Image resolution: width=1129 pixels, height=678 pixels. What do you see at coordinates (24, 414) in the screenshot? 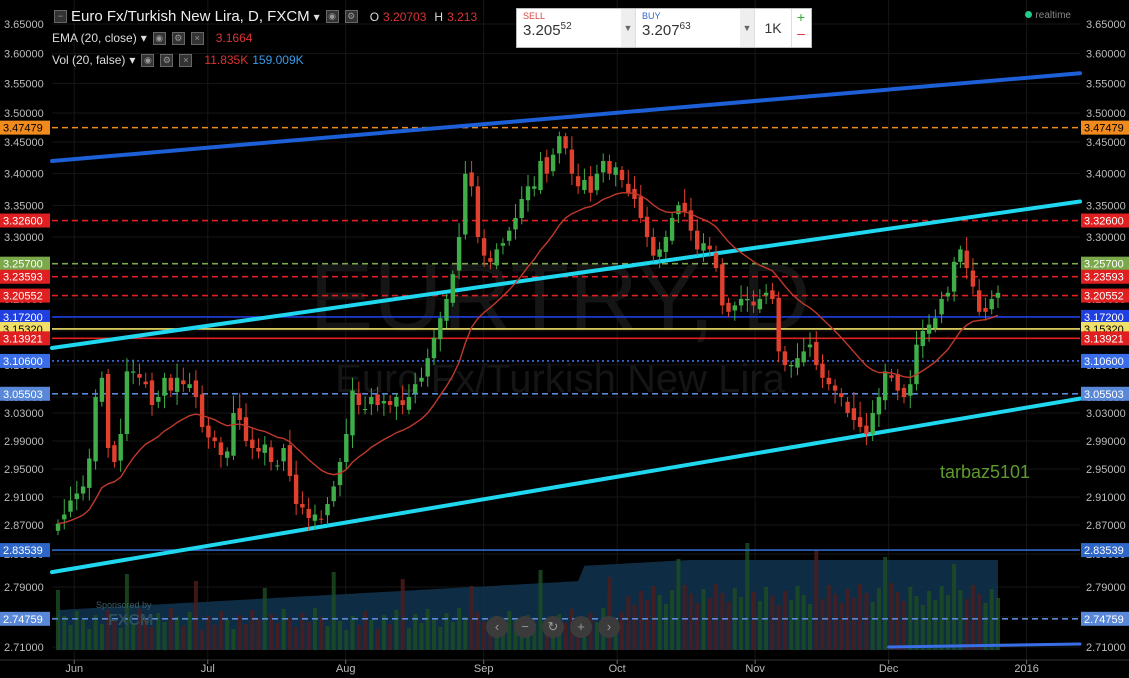
I see `y-tick-label-left: 3.03000` at bounding box center [24, 414].